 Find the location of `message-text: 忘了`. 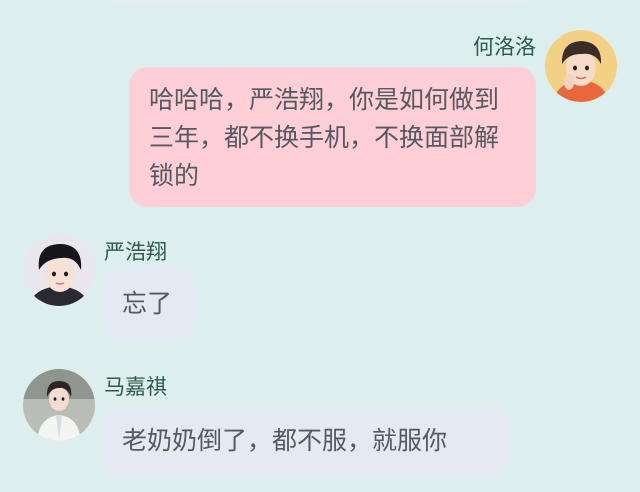

message-text: 忘了 is located at coordinates (147, 303).